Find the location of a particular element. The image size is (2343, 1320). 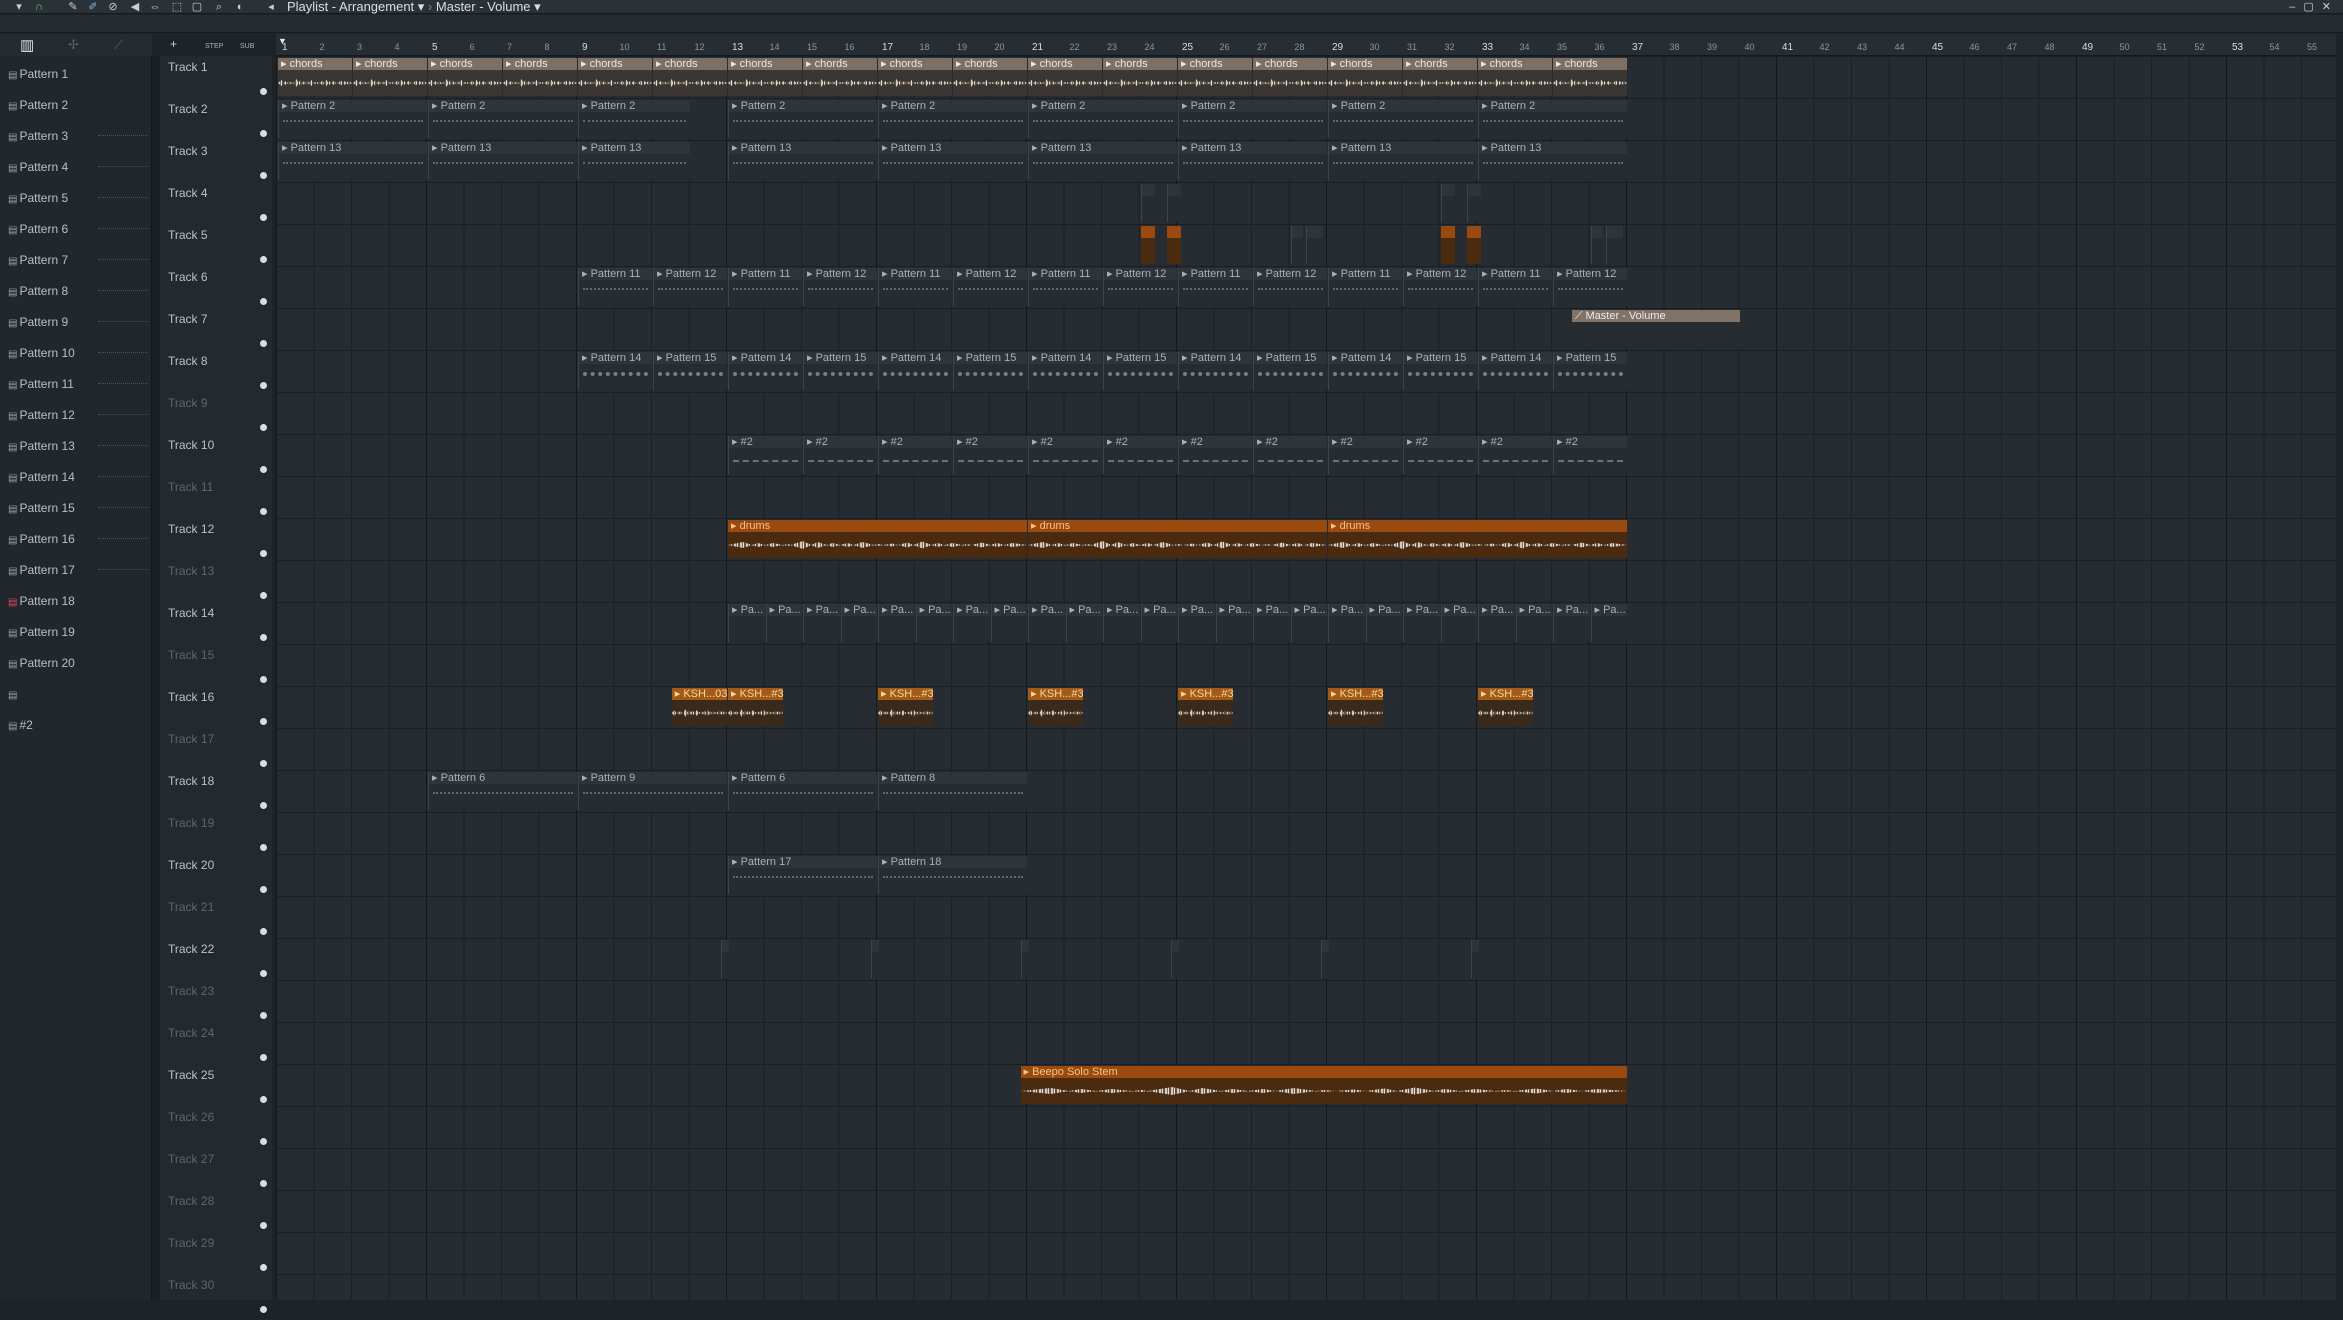

pattern-item: ▤ Pattern 9 is located at coordinates (78, 322).